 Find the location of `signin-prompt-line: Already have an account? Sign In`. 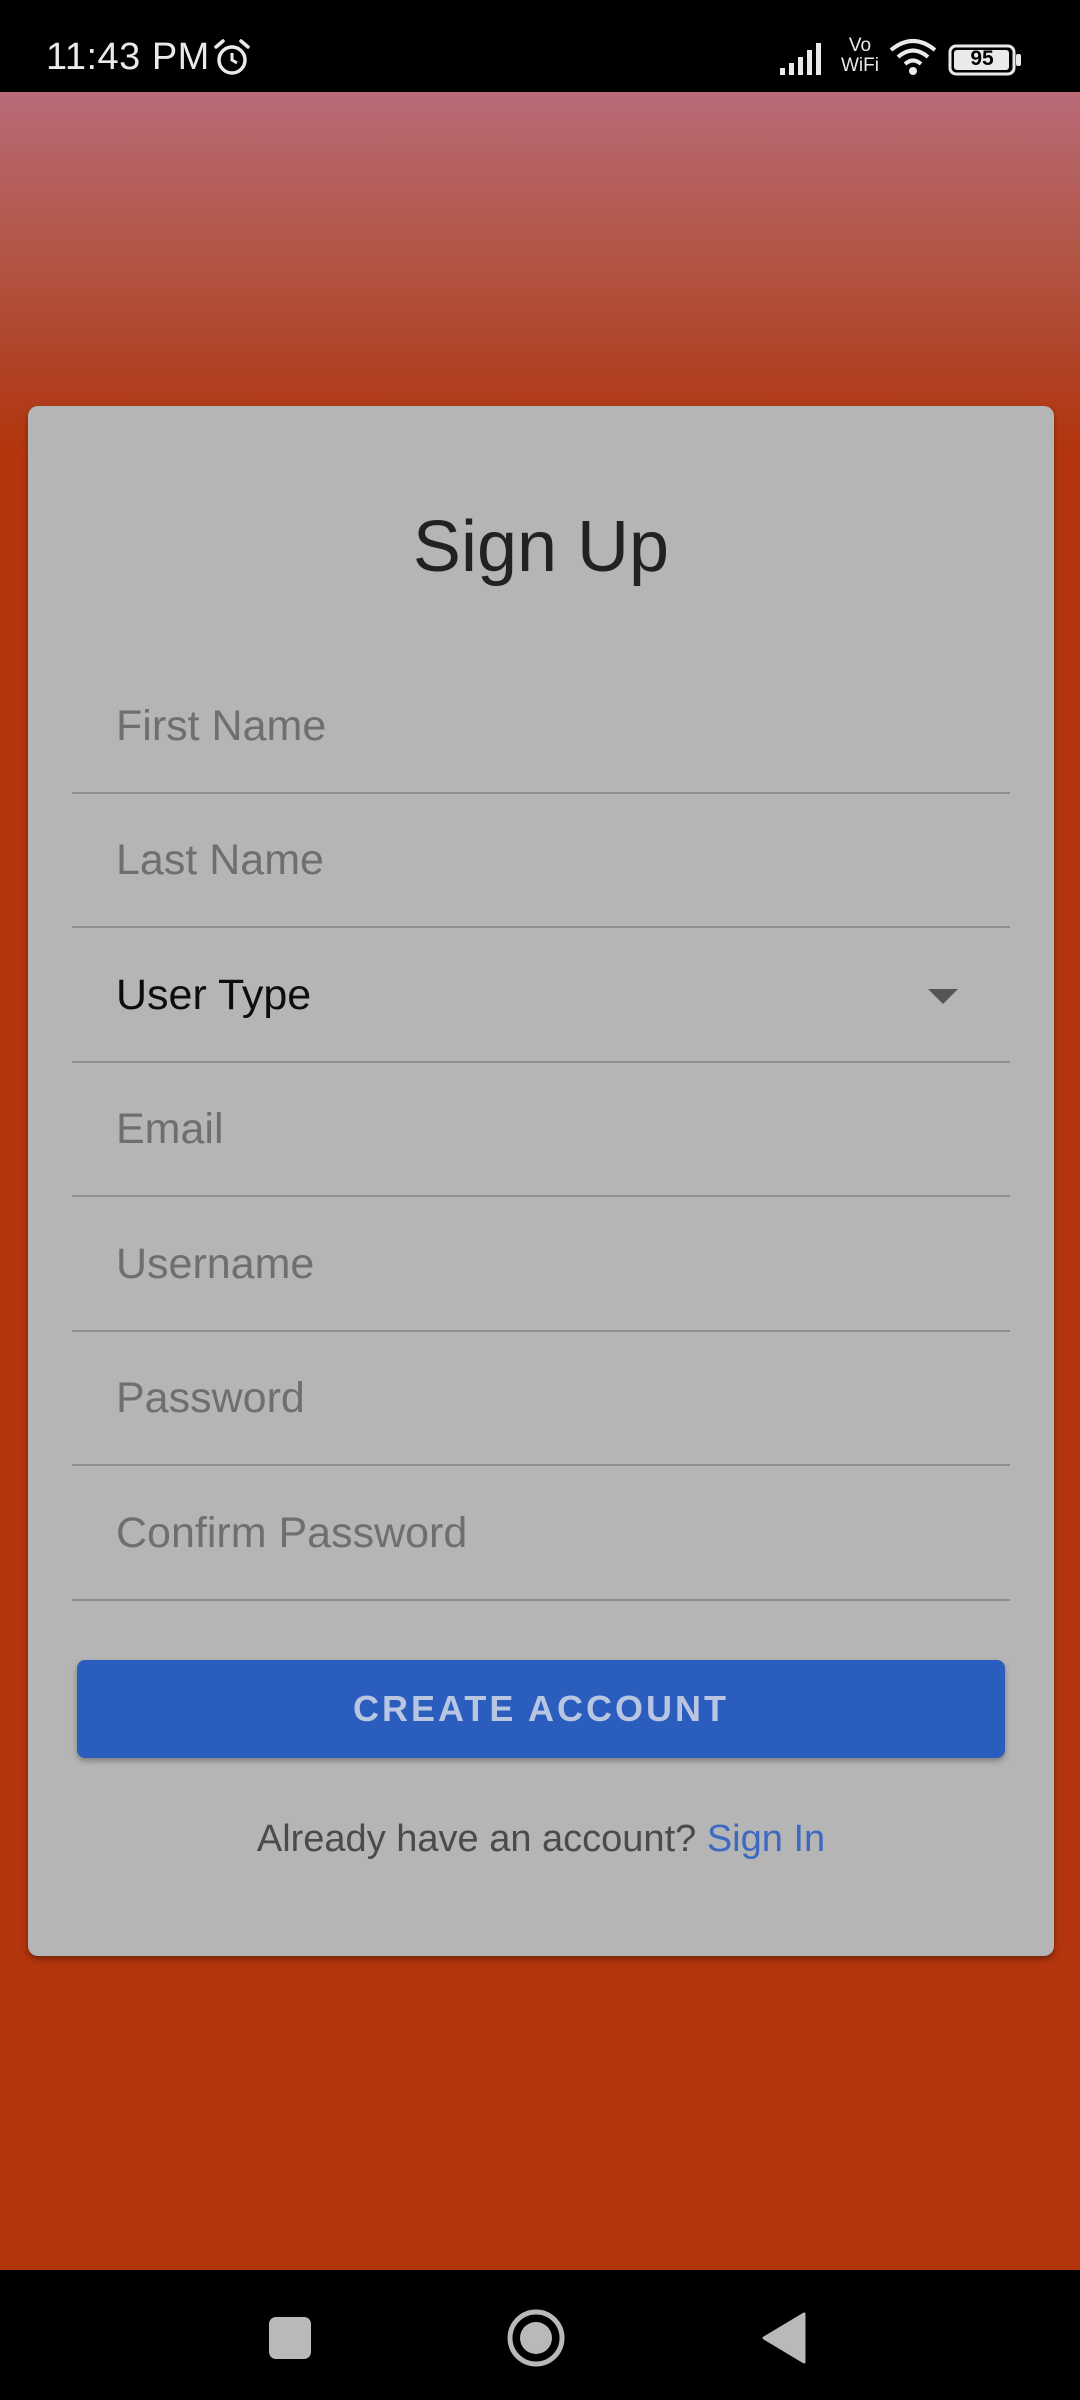

signin-prompt-line: Already have an account? Sign In is located at coordinates (541, 1839).